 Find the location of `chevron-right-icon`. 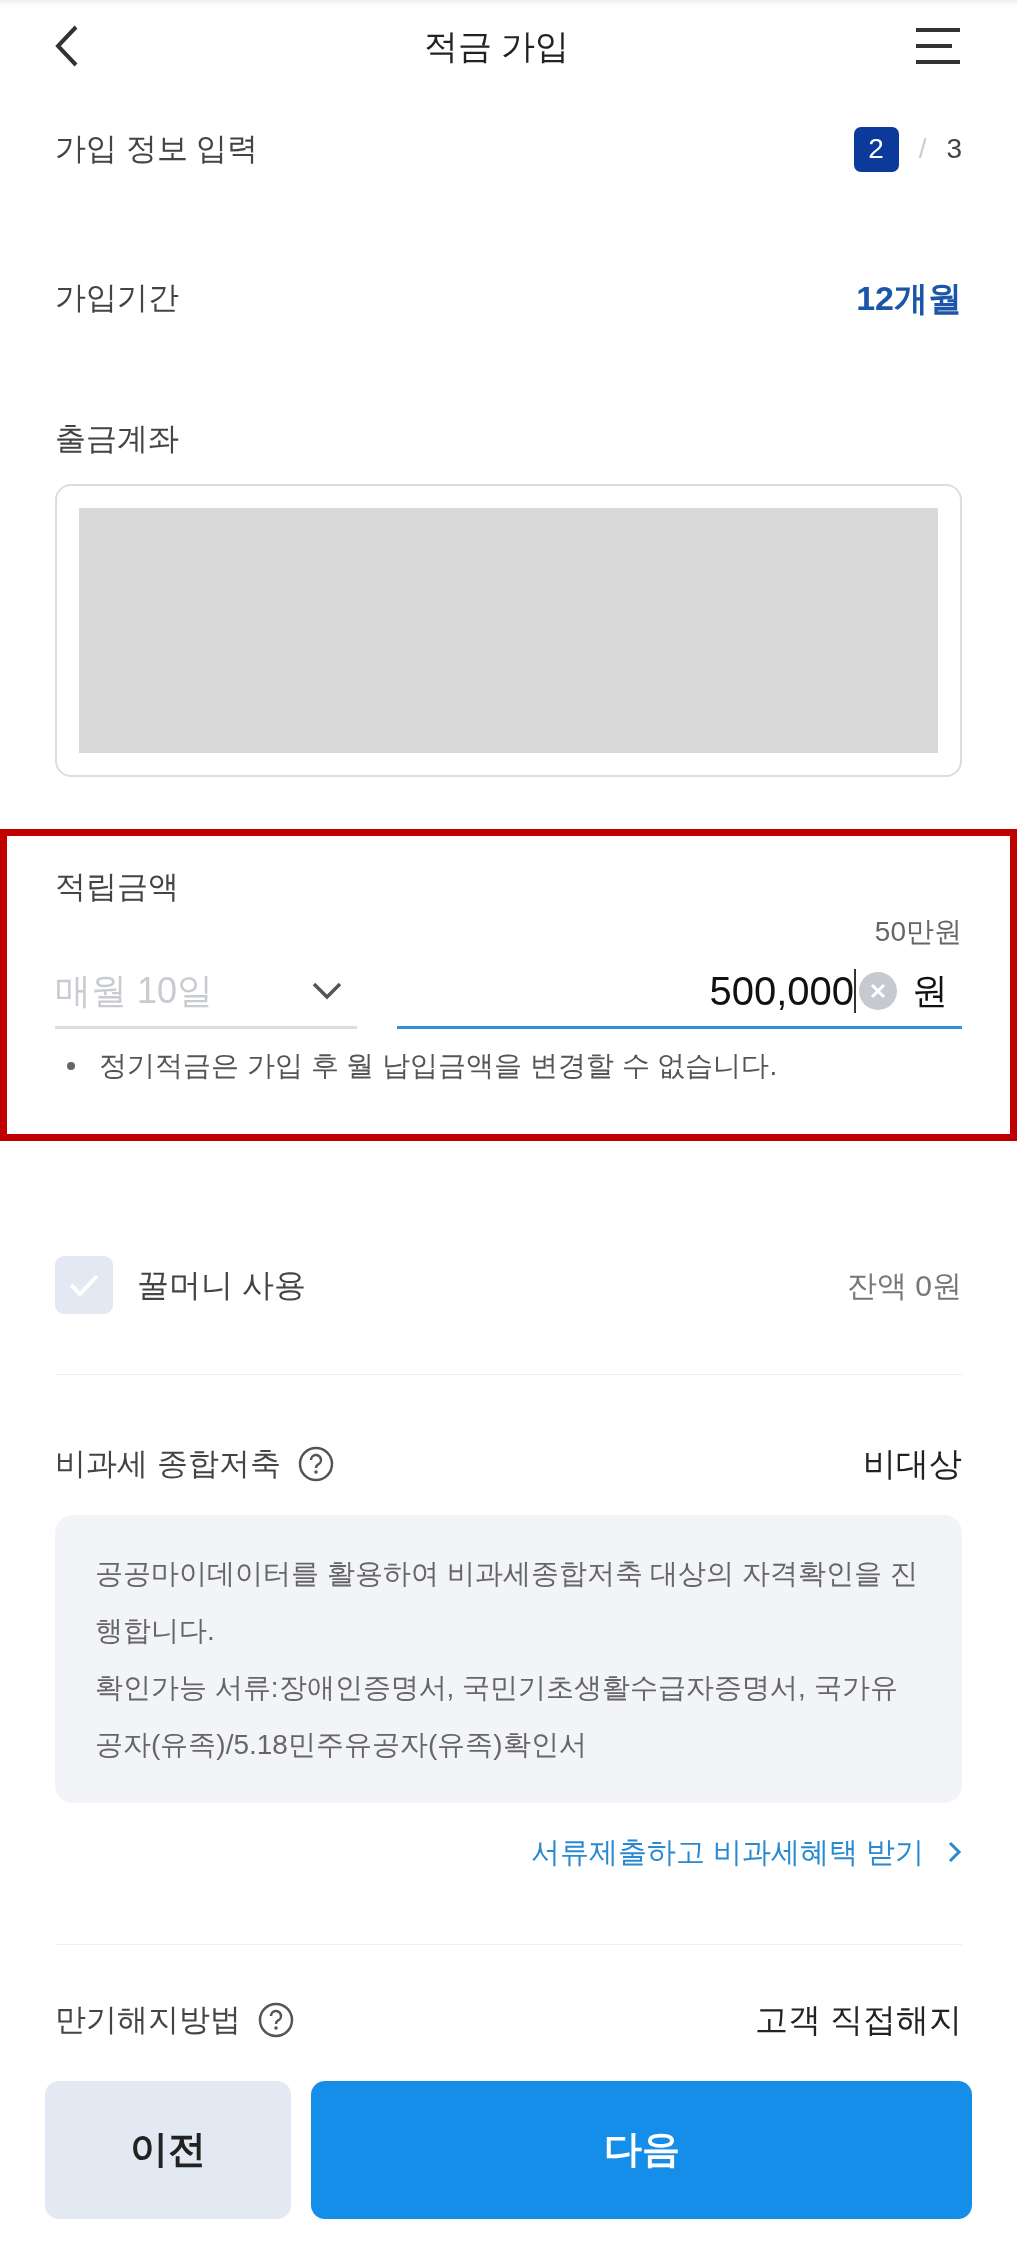

chevron-right-icon is located at coordinates (955, 1852).